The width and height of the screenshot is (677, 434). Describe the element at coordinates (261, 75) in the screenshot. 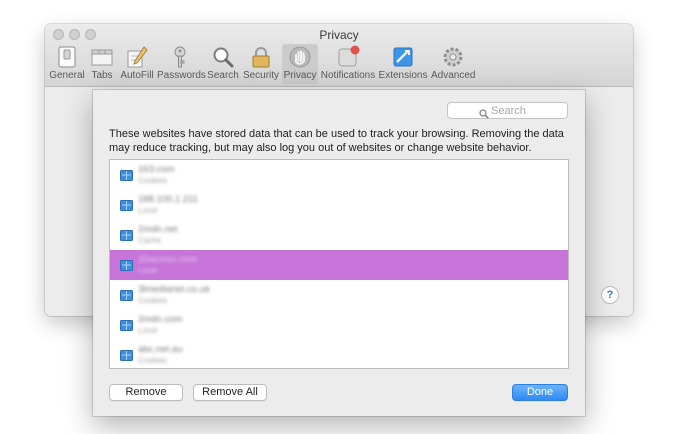

I see `tab-security-label: Security` at that location.